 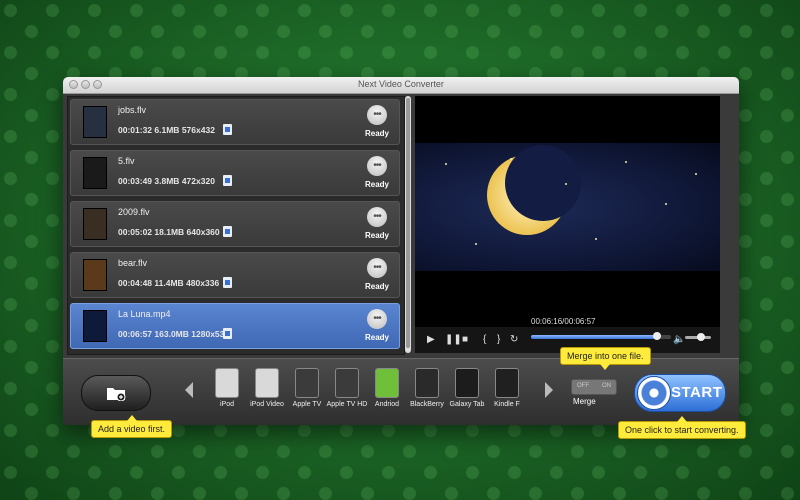 What do you see at coordinates (126, 161) in the screenshot?
I see `file-name: 5.flv` at bounding box center [126, 161].